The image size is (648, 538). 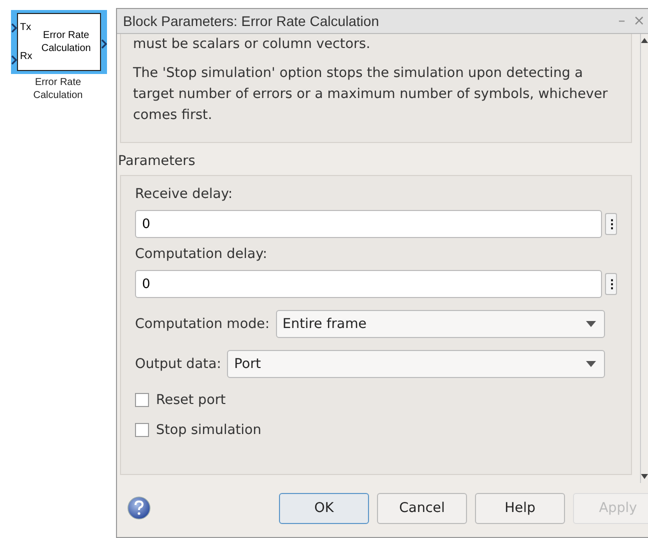 What do you see at coordinates (252, 44) in the screenshot?
I see `description-text: must be scalars or column vectors.` at bounding box center [252, 44].